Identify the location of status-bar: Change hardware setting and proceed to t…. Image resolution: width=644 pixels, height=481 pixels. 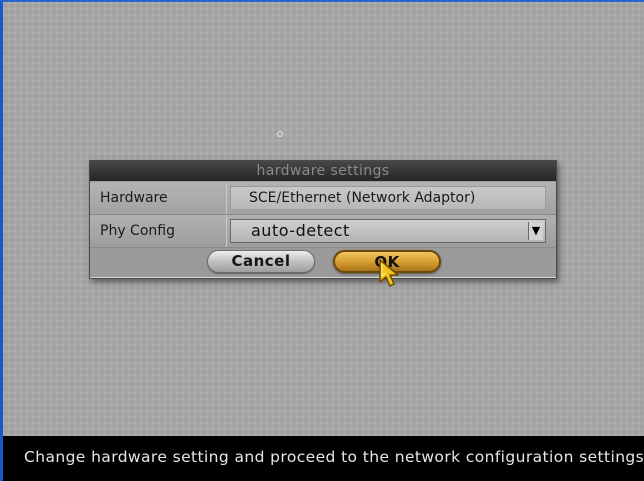
(323, 458).